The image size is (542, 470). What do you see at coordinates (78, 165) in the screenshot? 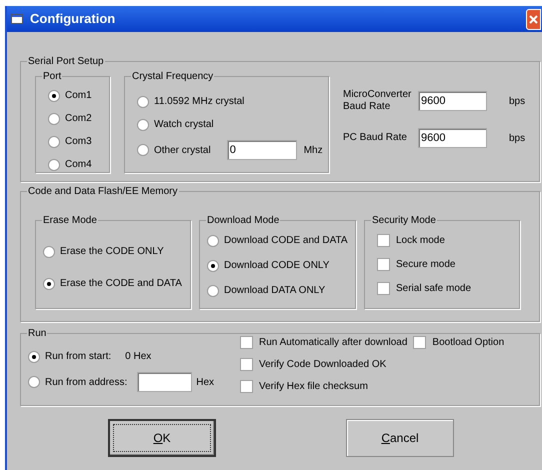
I see `radio-label: Com4` at bounding box center [78, 165].